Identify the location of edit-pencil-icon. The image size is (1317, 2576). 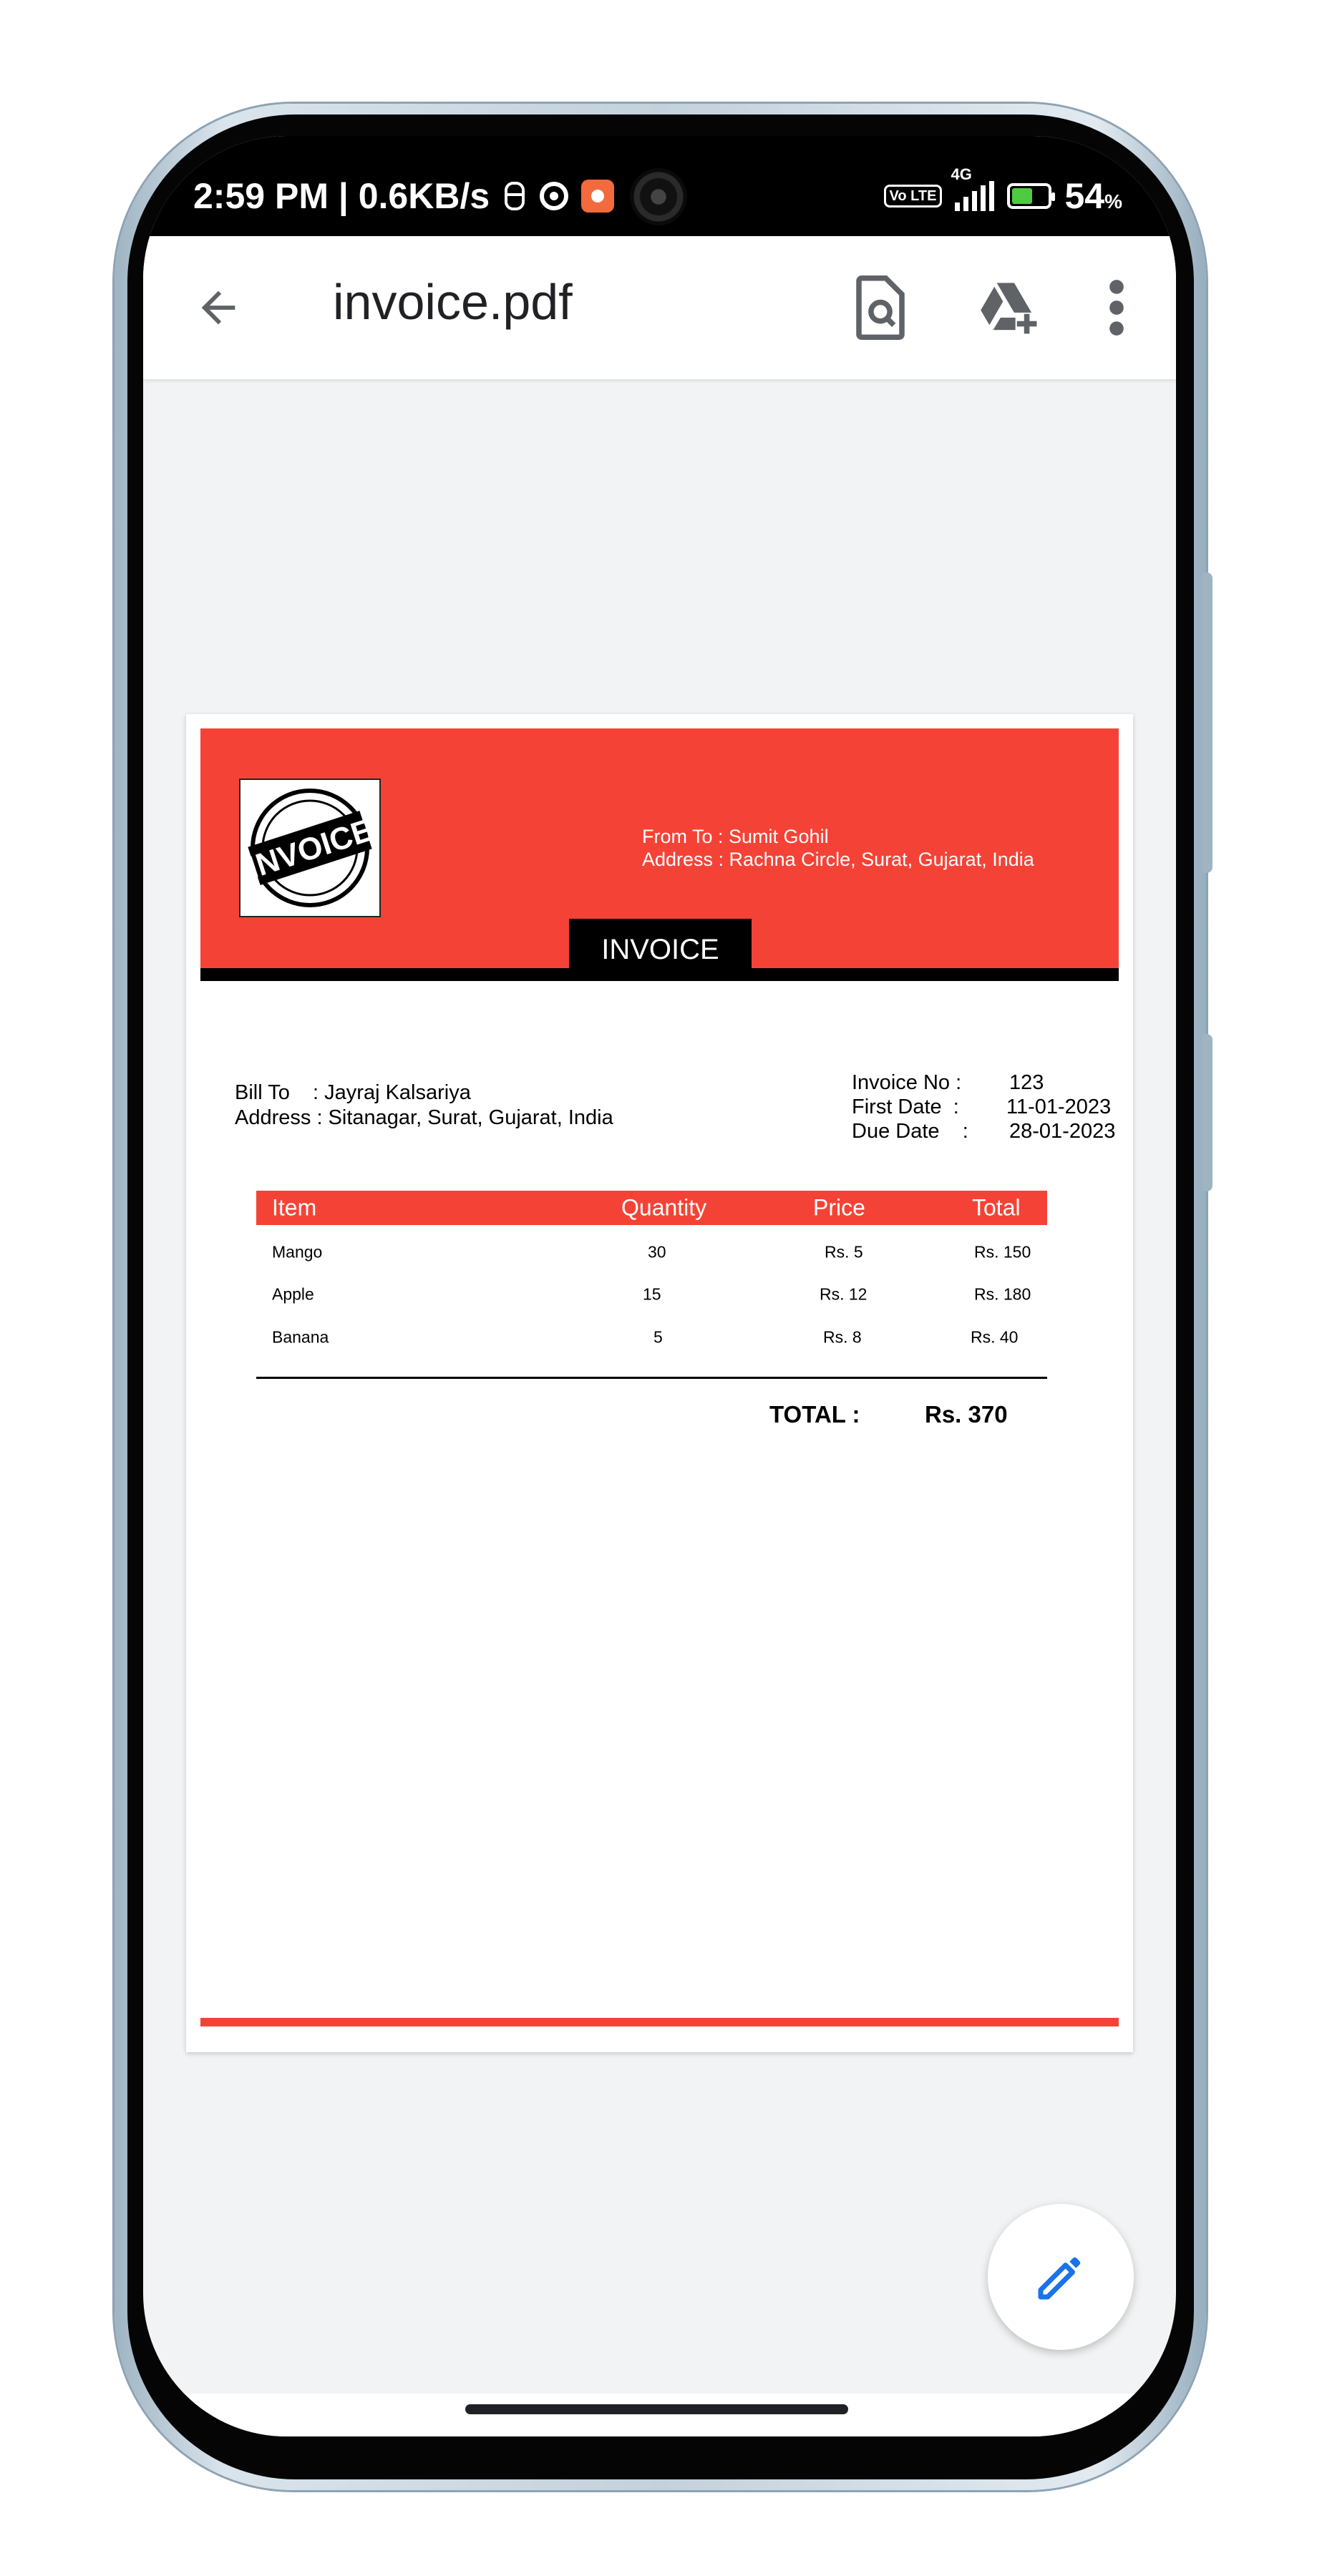
(1059, 2278).